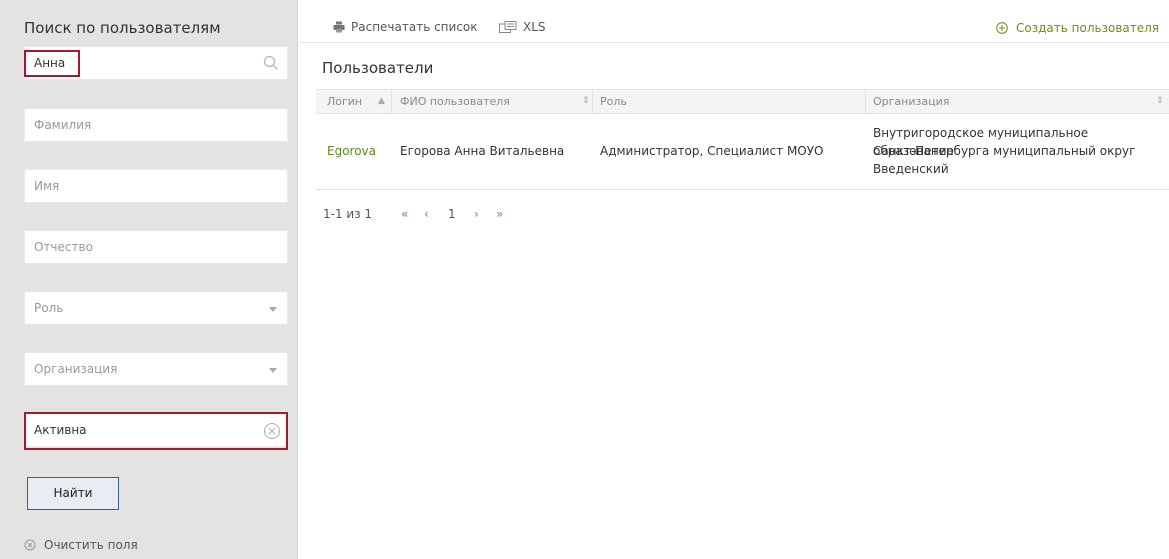 The image size is (1169, 559). I want to click on page-title: Пользователи, so click(378, 68).